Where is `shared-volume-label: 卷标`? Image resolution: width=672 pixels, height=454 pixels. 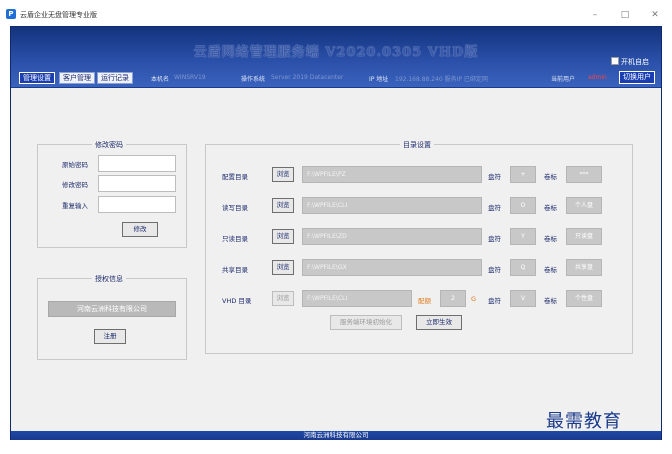 shared-volume-label: 卷标 is located at coordinates (550, 270).